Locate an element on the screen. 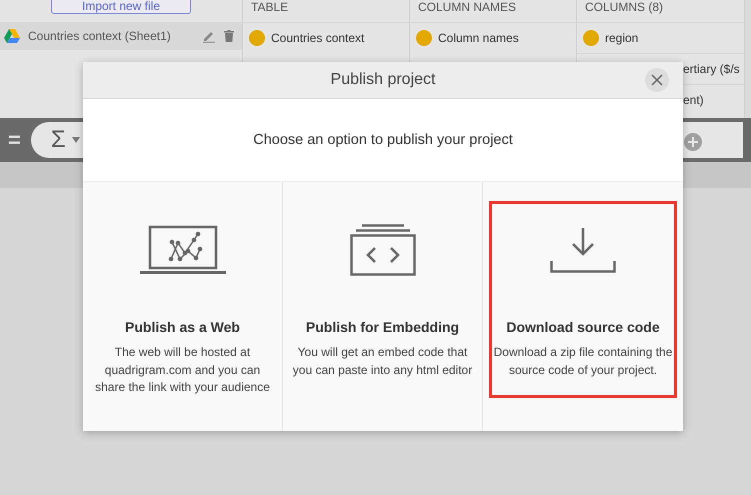 This screenshot has width=751, height=495. add-circle-icon is located at coordinates (693, 142).